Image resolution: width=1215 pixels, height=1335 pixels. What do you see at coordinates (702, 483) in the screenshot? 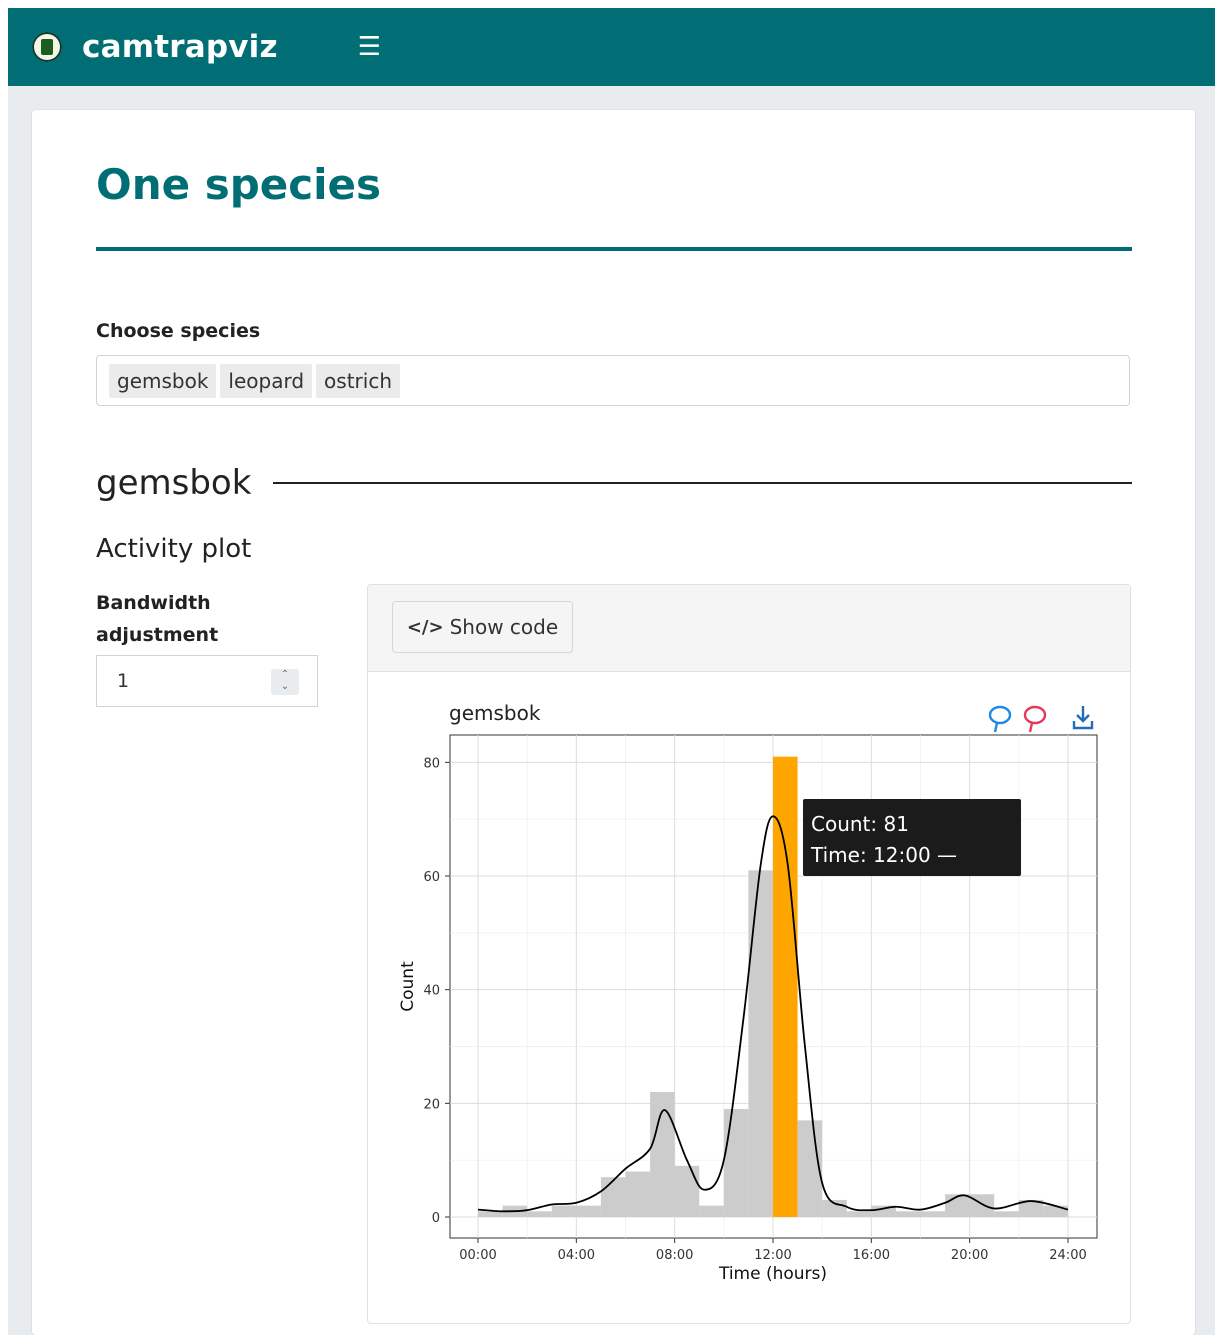
I see `heading-rule` at bounding box center [702, 483].